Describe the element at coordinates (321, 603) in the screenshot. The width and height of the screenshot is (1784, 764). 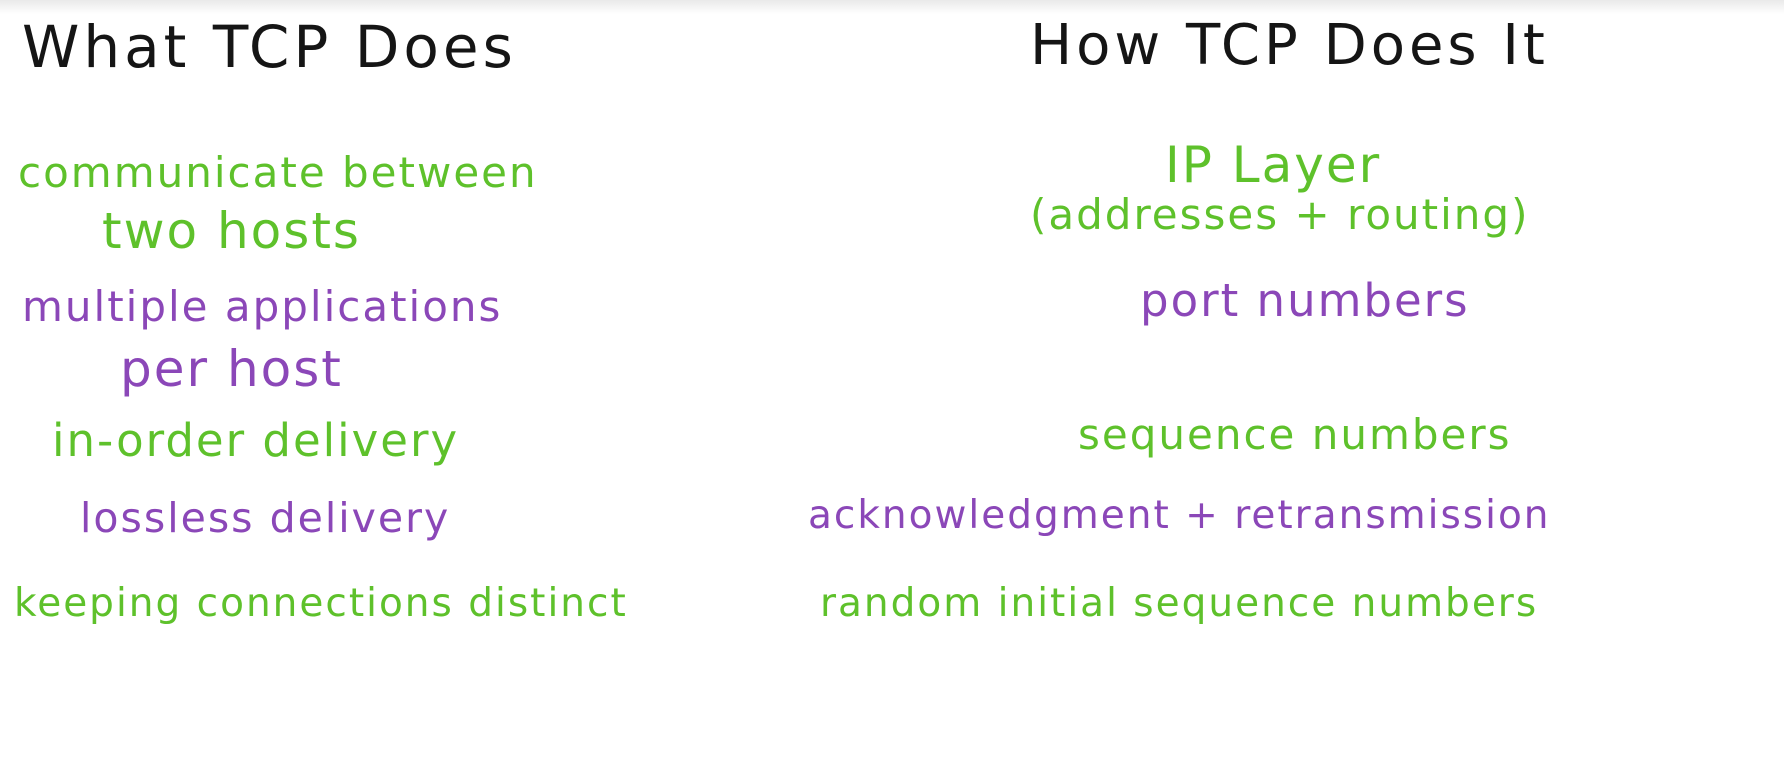
I see `what-item-keeping-connections: keeping connections distinct` at that location.